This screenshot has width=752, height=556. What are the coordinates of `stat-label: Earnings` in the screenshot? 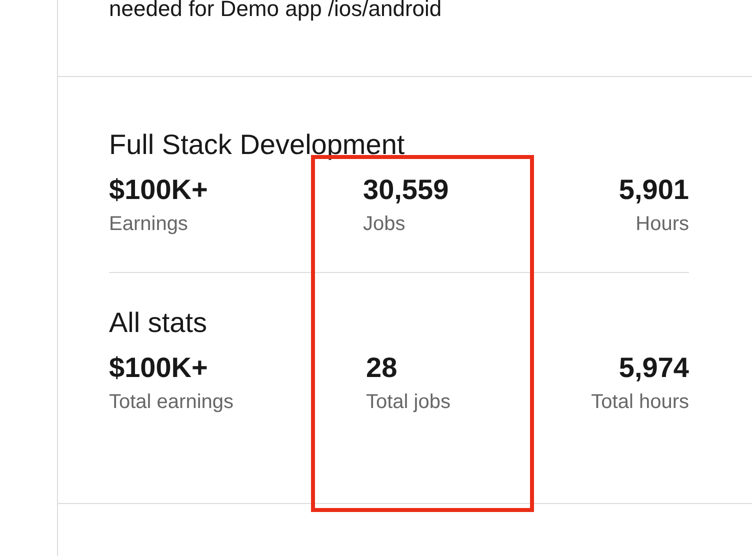 It's located at (148, 224).